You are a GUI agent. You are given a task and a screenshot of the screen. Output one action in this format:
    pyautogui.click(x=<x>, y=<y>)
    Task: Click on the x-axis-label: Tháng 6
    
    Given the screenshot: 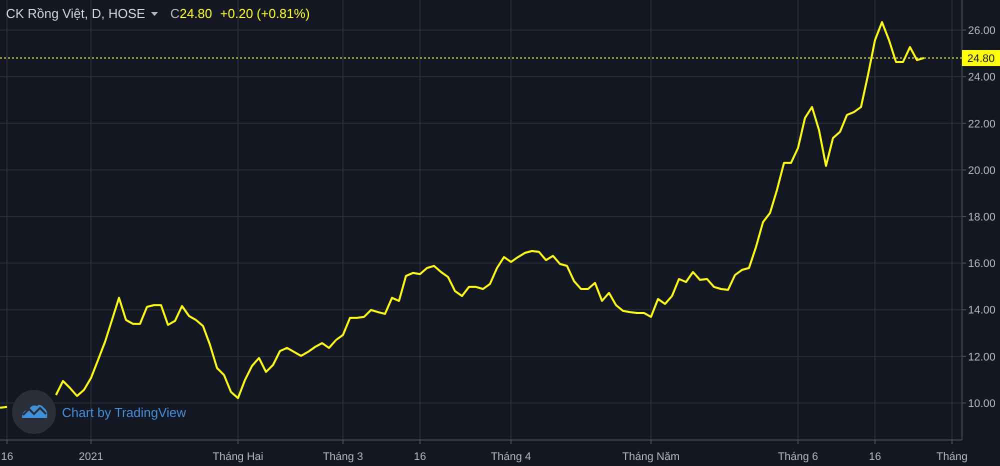 What is the action you would take?
    pyautogui.click(x=798, y=457)
    